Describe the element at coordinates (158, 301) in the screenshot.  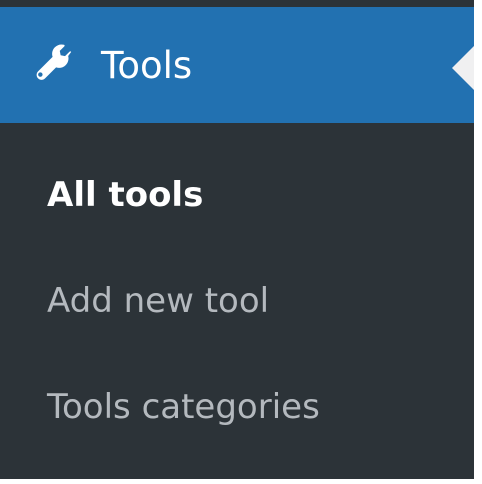
I see `submenu-item-add-new-tool: Add new tool` at that location.